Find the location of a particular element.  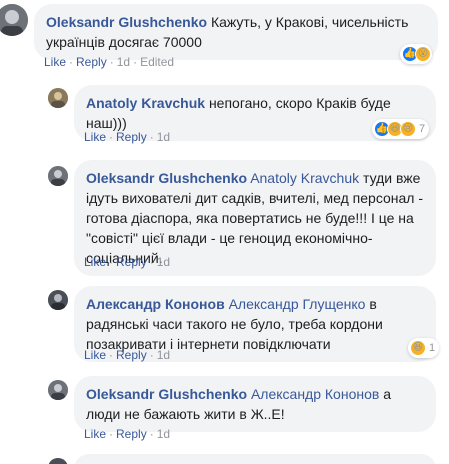

comment-actions: Like · Reply · 1d · Edited is located at coordinates (109, 62).